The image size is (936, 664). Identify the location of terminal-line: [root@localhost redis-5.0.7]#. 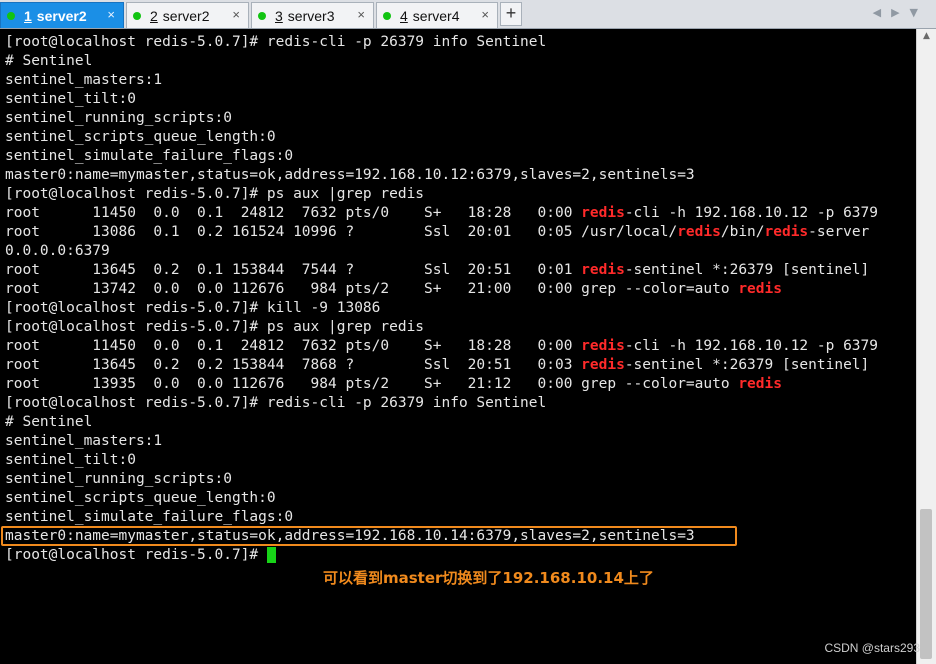
(441, 555).